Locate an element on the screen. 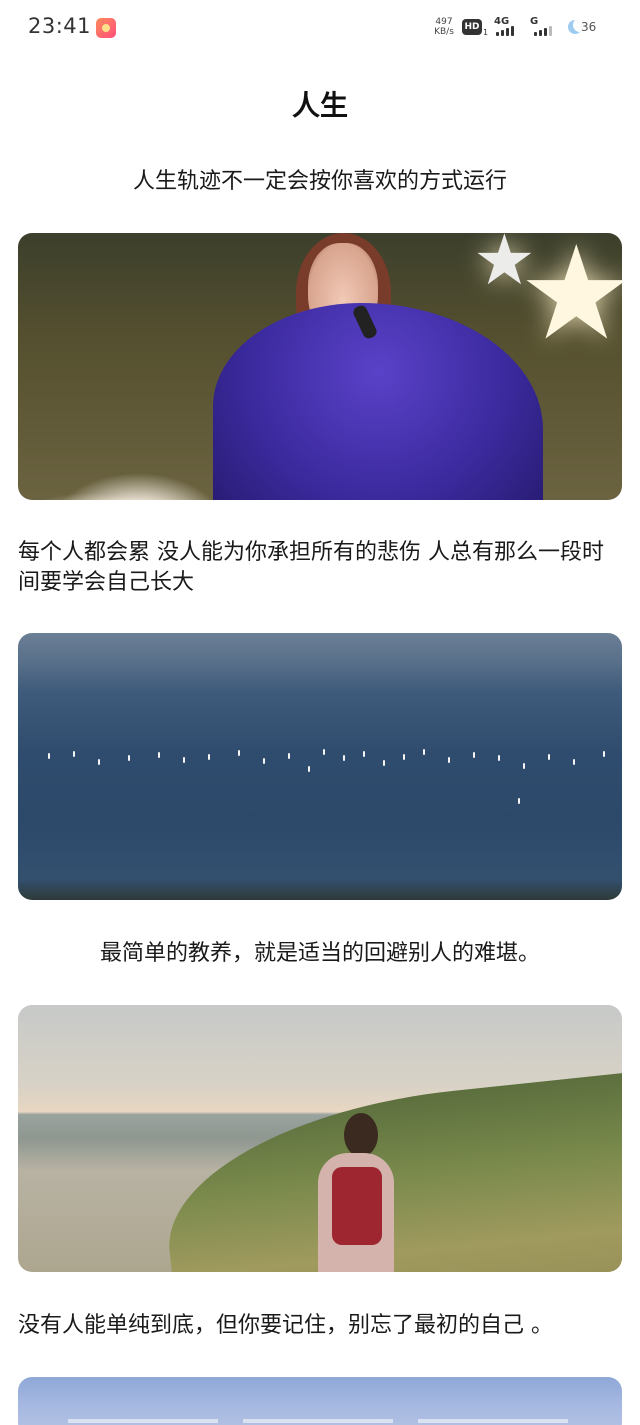 The height and width of the screenshot is (1425, 640). paragraph-3: 没有人能单纯到底，但你要记住，别忘了最初的自己 。 is located at coordinates (285, 1325).